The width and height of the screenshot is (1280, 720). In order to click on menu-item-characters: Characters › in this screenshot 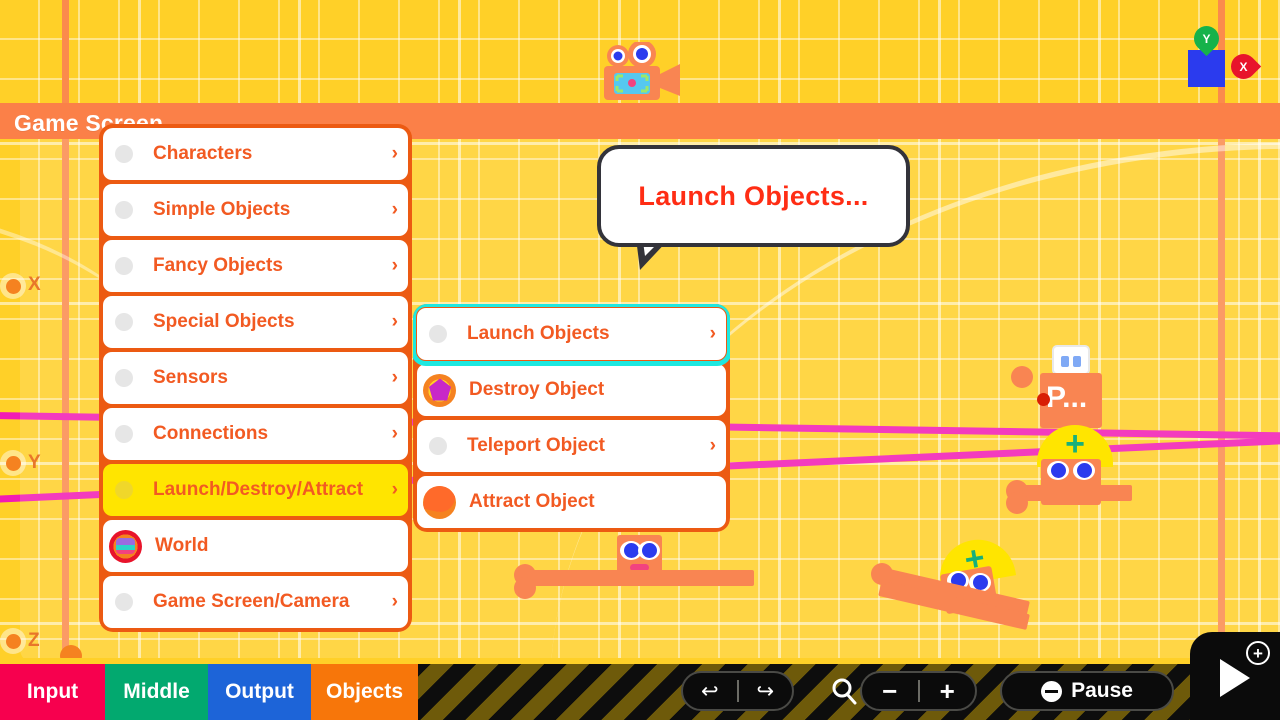, I will do `click(255, 154)`.